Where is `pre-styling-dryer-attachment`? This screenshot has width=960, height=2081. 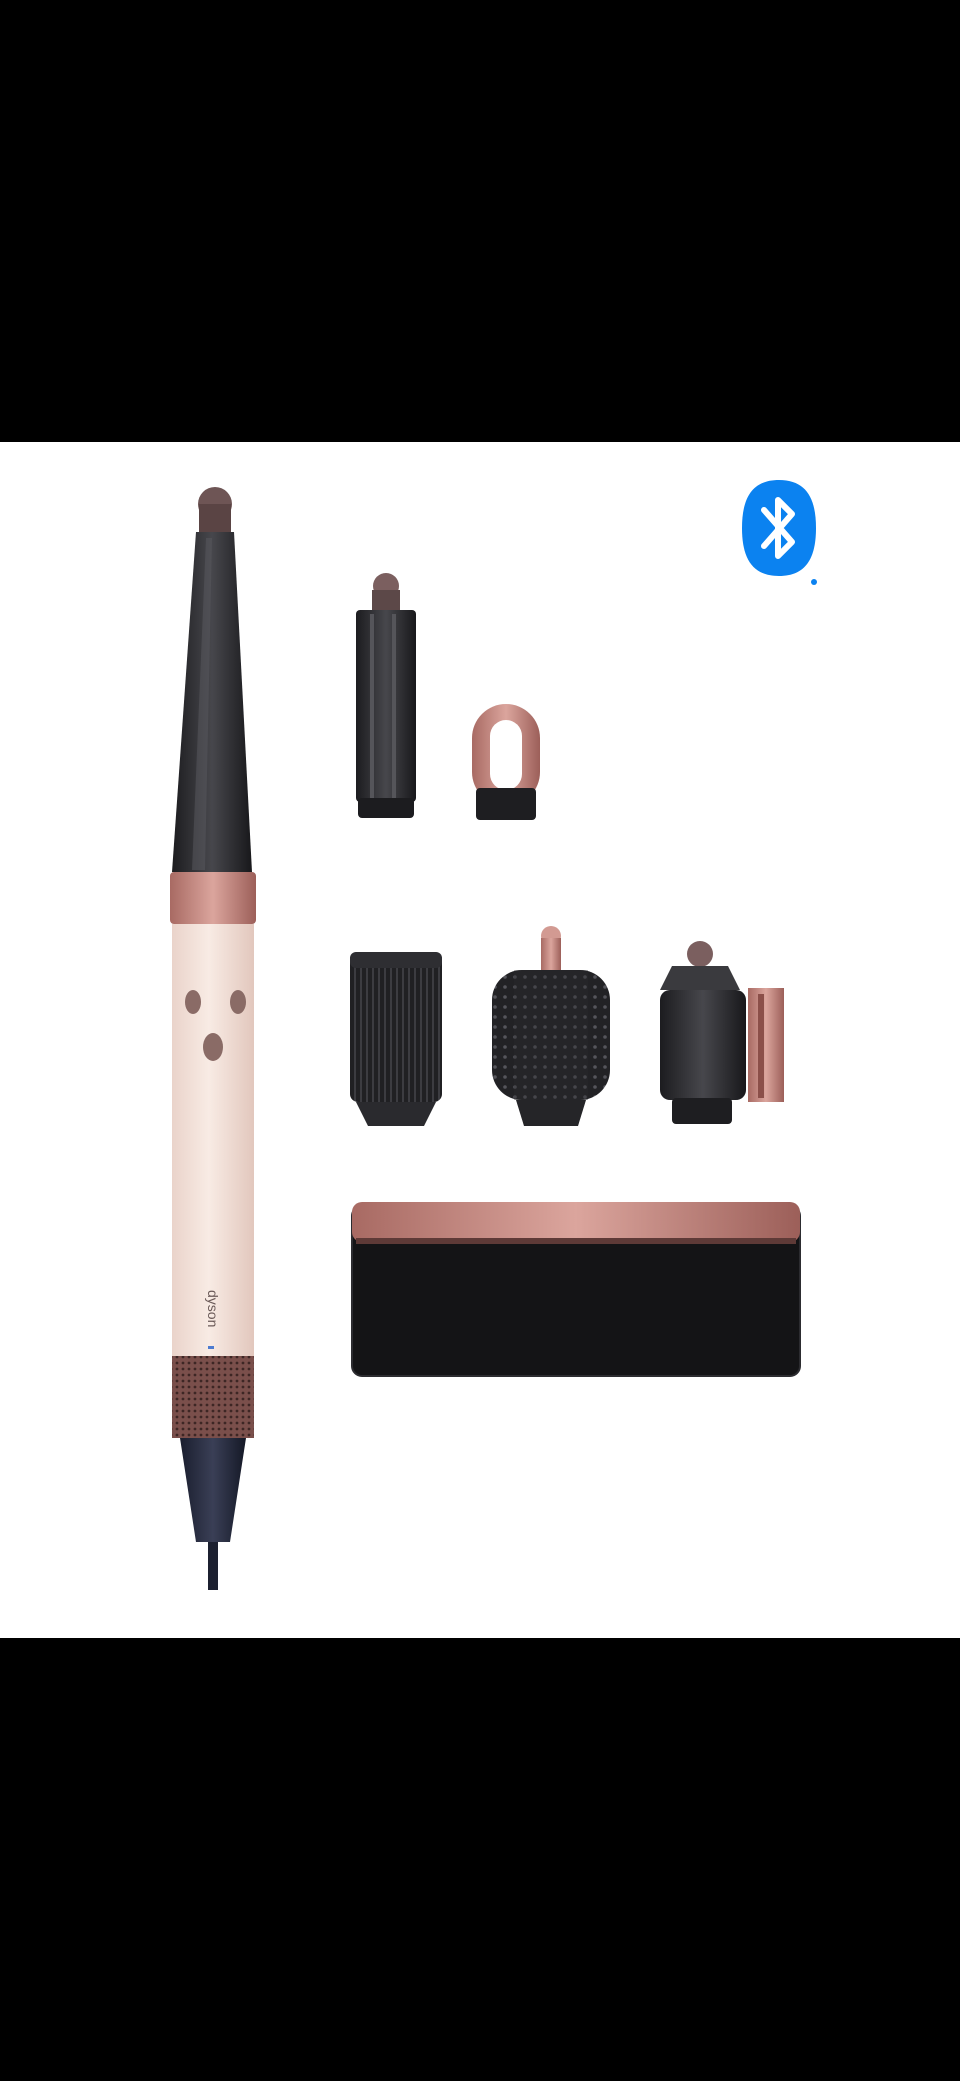 pre-styling-dryer-attachment is located at coordinates (506, 762).